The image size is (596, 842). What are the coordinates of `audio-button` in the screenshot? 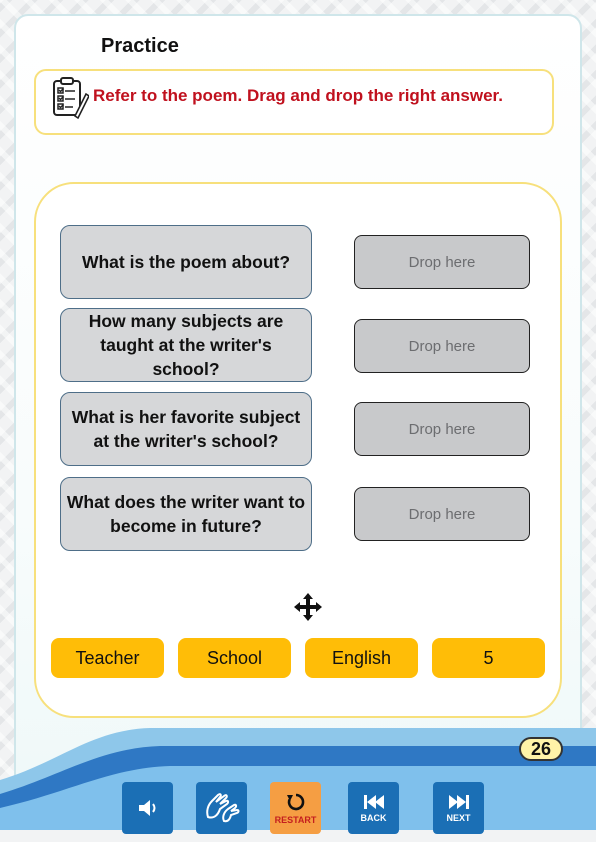 It's located at (147, 808).